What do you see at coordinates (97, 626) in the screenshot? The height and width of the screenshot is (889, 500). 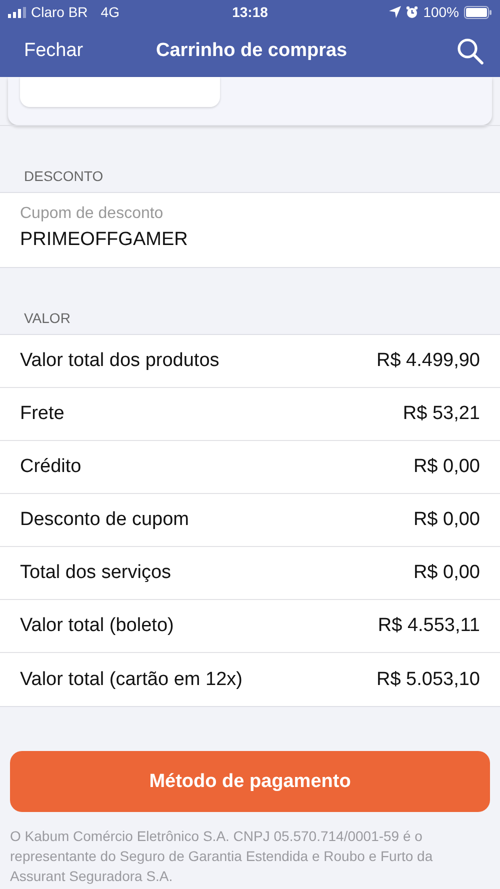 I see `row-label: Valor total (boleto)` at bounding box center [97, 626].